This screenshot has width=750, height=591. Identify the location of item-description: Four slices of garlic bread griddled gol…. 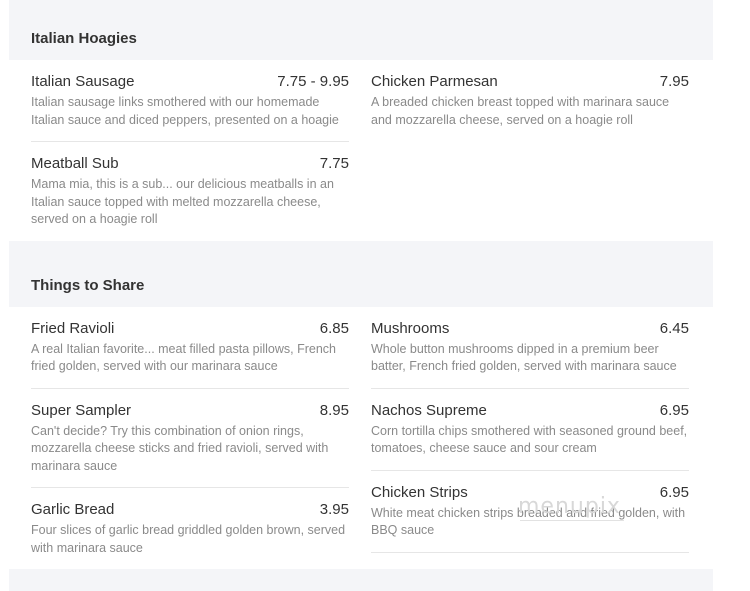
(188, 539).